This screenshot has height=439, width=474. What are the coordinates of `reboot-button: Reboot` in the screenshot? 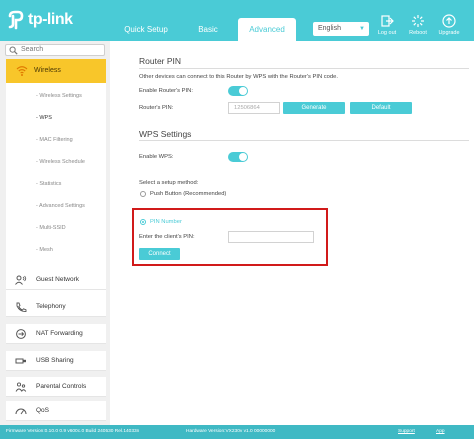 It's located at (418, 25).